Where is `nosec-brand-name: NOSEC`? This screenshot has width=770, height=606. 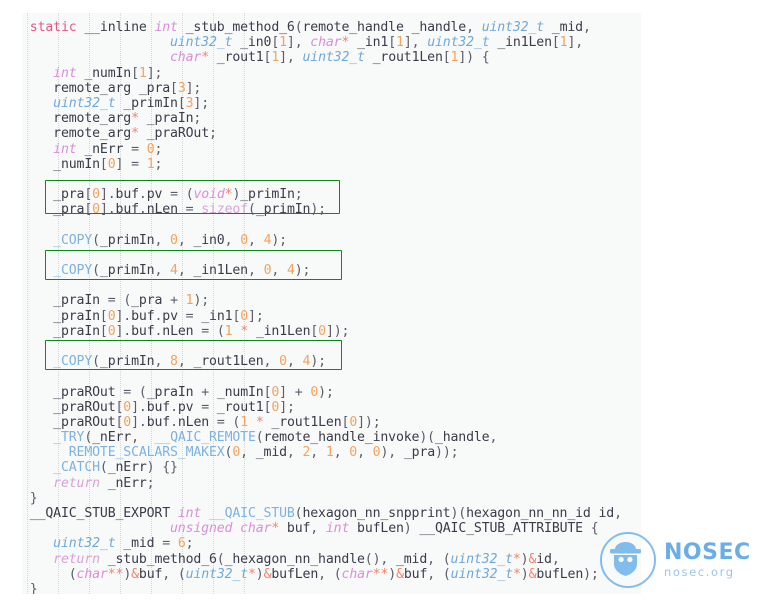
nosec-brand-name: NOSEC is located at coordinates (707, 552).